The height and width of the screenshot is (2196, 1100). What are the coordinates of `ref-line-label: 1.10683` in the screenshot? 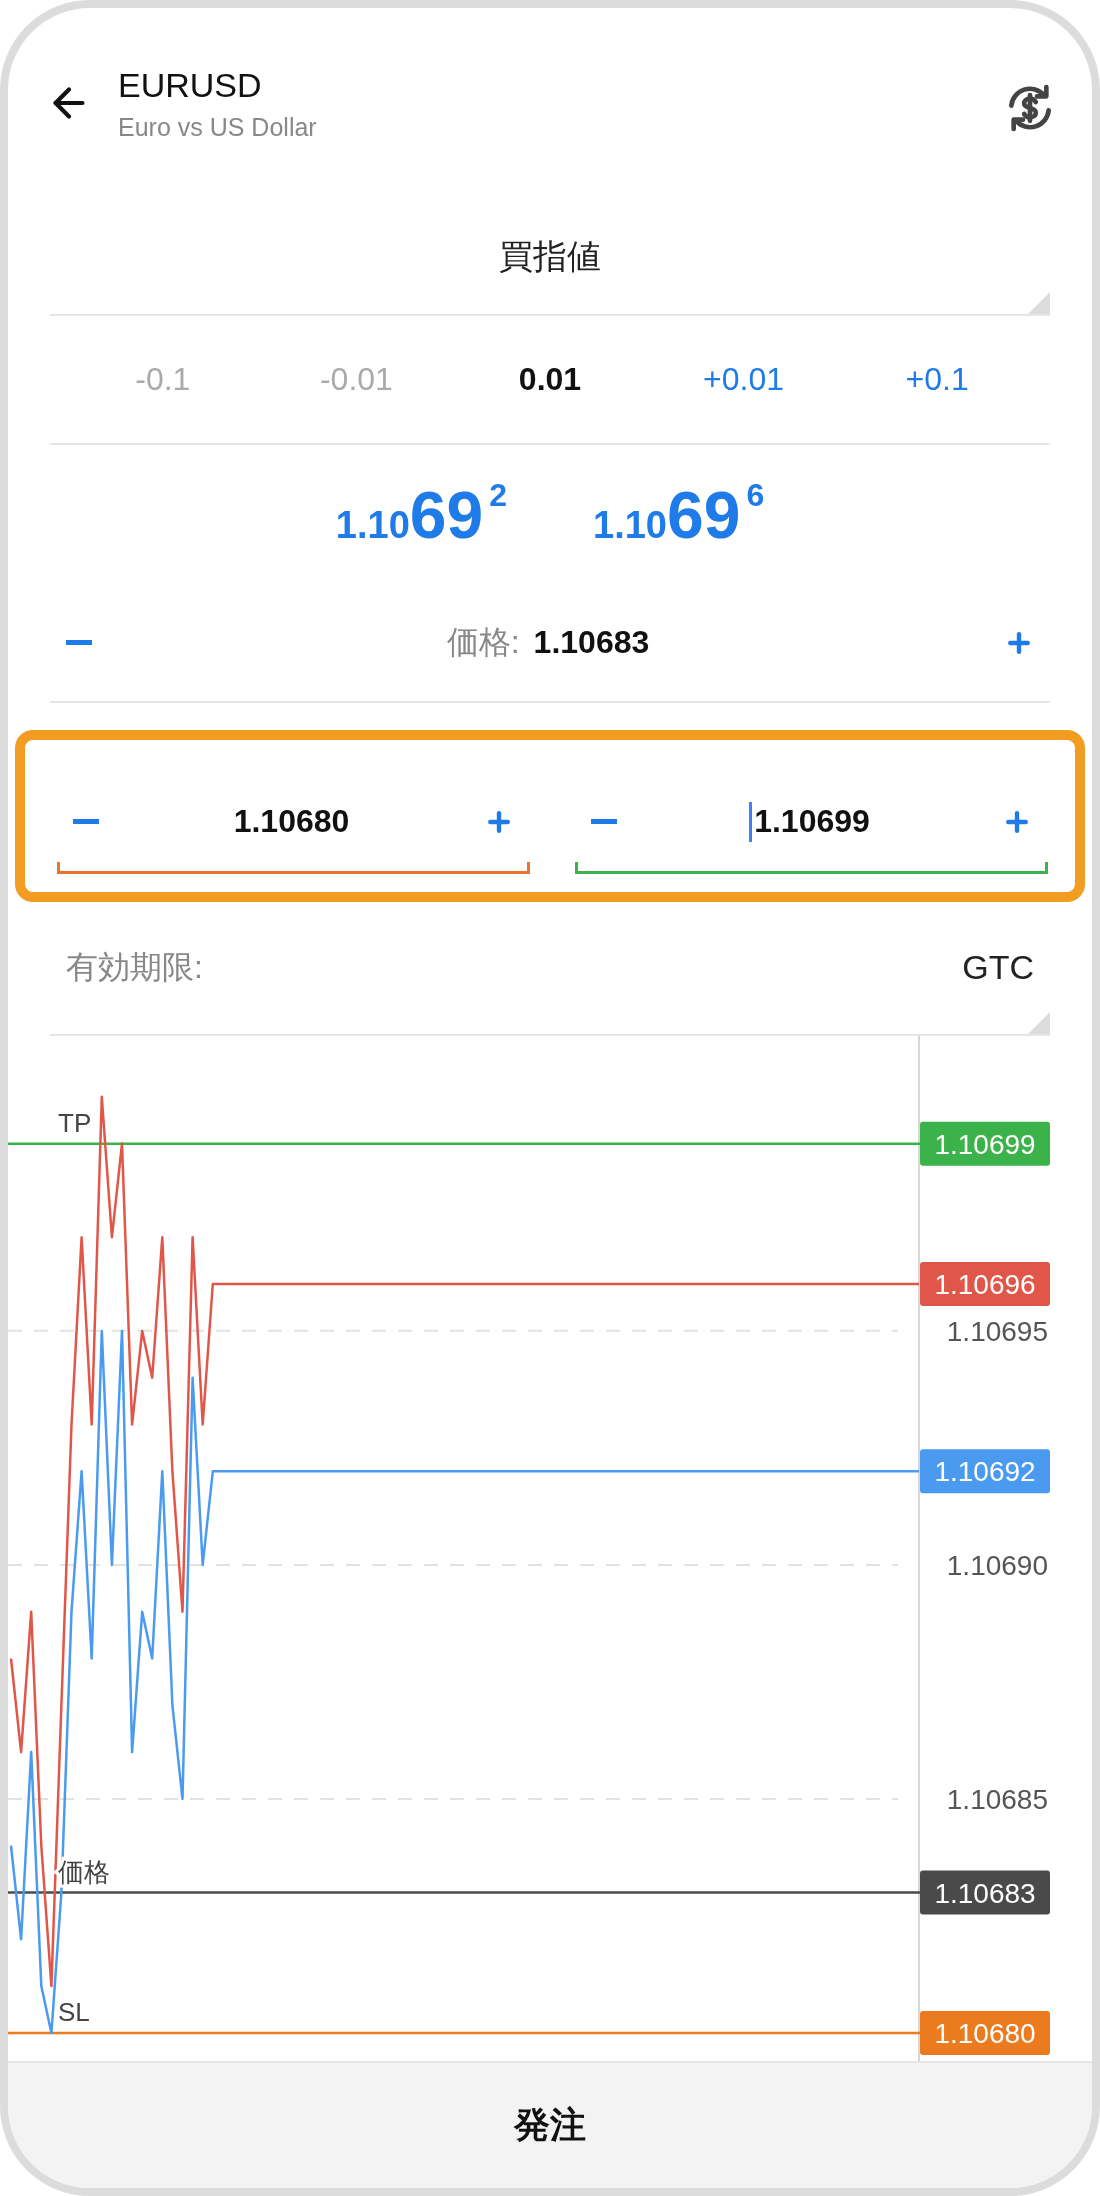 It's located at (985, 1893).